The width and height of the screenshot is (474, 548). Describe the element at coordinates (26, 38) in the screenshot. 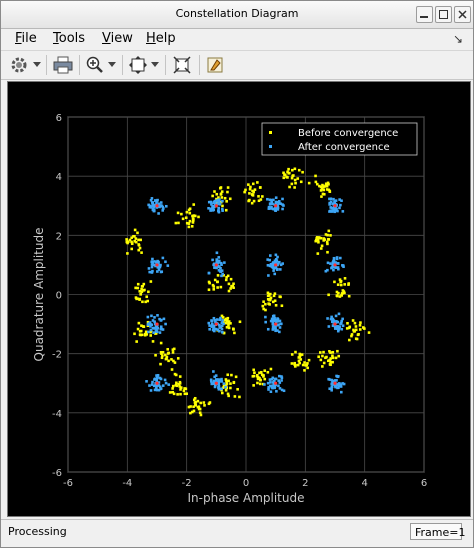

I see `menu-file: File` at that location.